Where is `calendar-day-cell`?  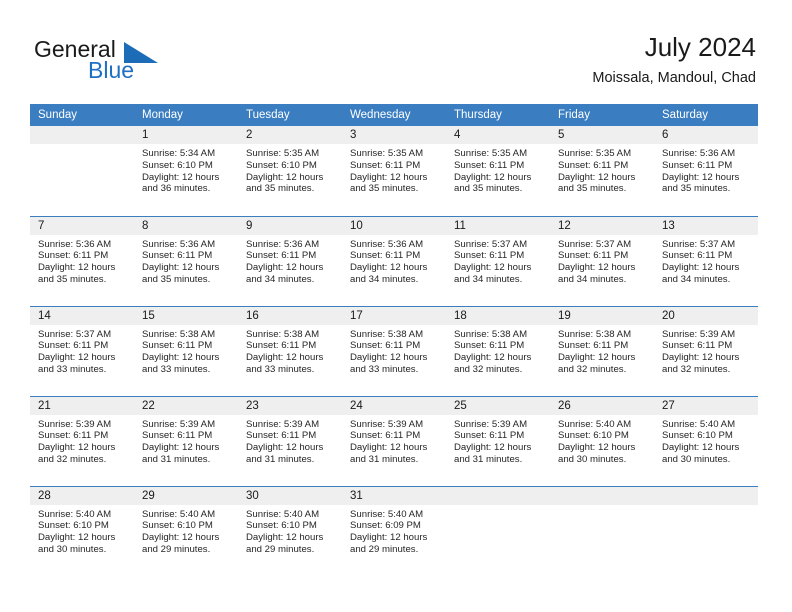 calendar-day-cell is located at coordinates (498, 530).